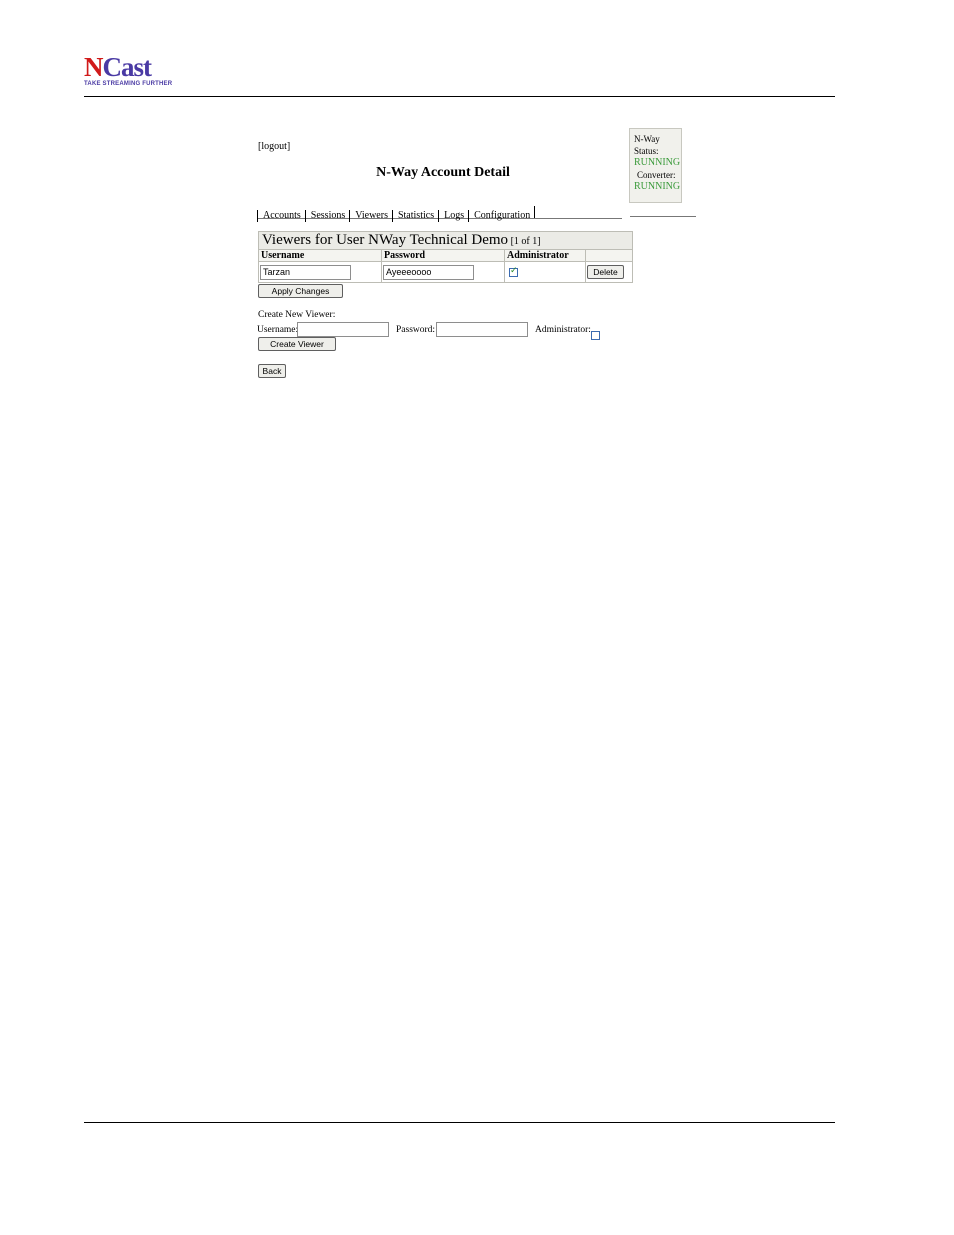  I want to click on page-title: N-Way Account Detail, so click(443, 172).